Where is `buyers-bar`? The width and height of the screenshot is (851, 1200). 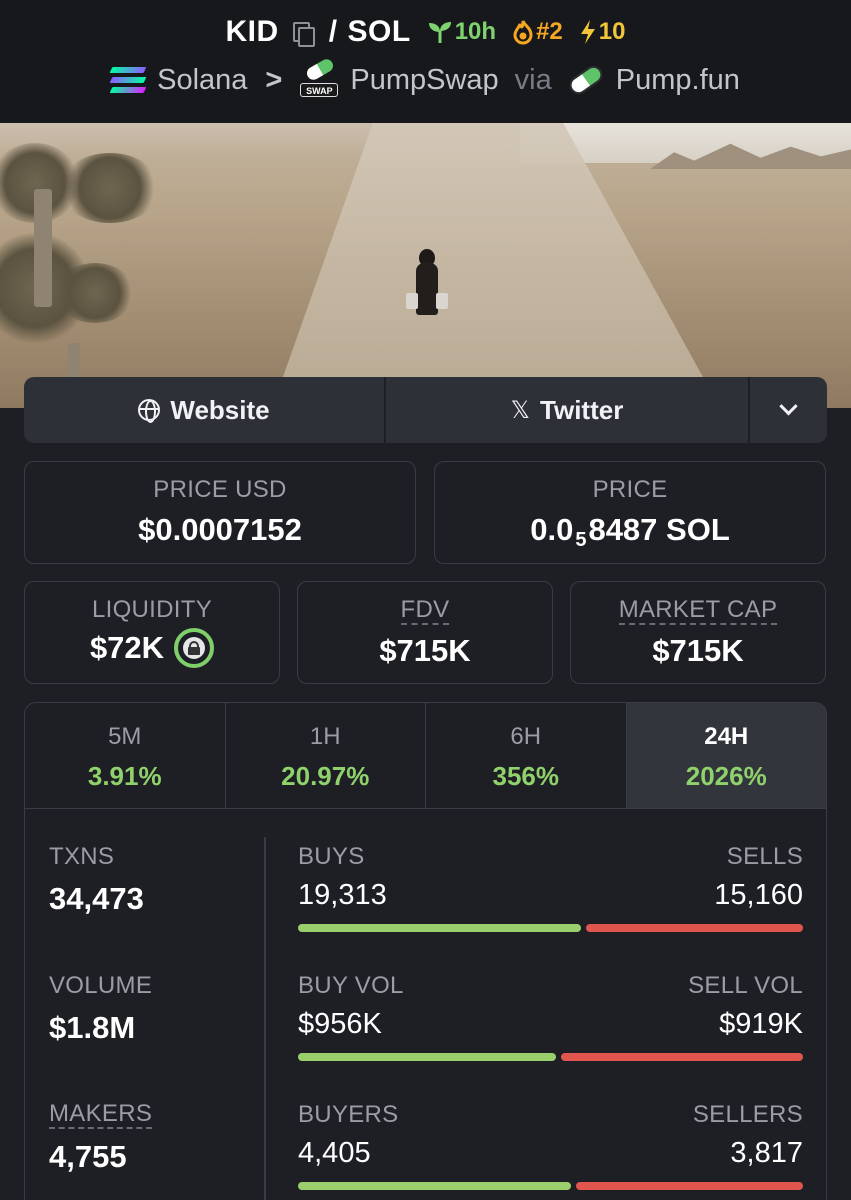 buyers-bar is located at coordinates (434, 1186).